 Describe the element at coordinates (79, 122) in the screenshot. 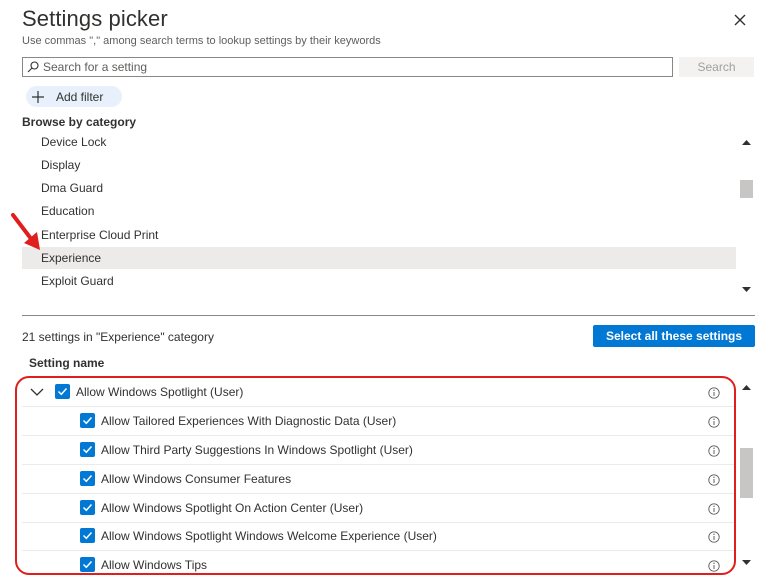

I see `browse-heading: Browse by category` at that location.